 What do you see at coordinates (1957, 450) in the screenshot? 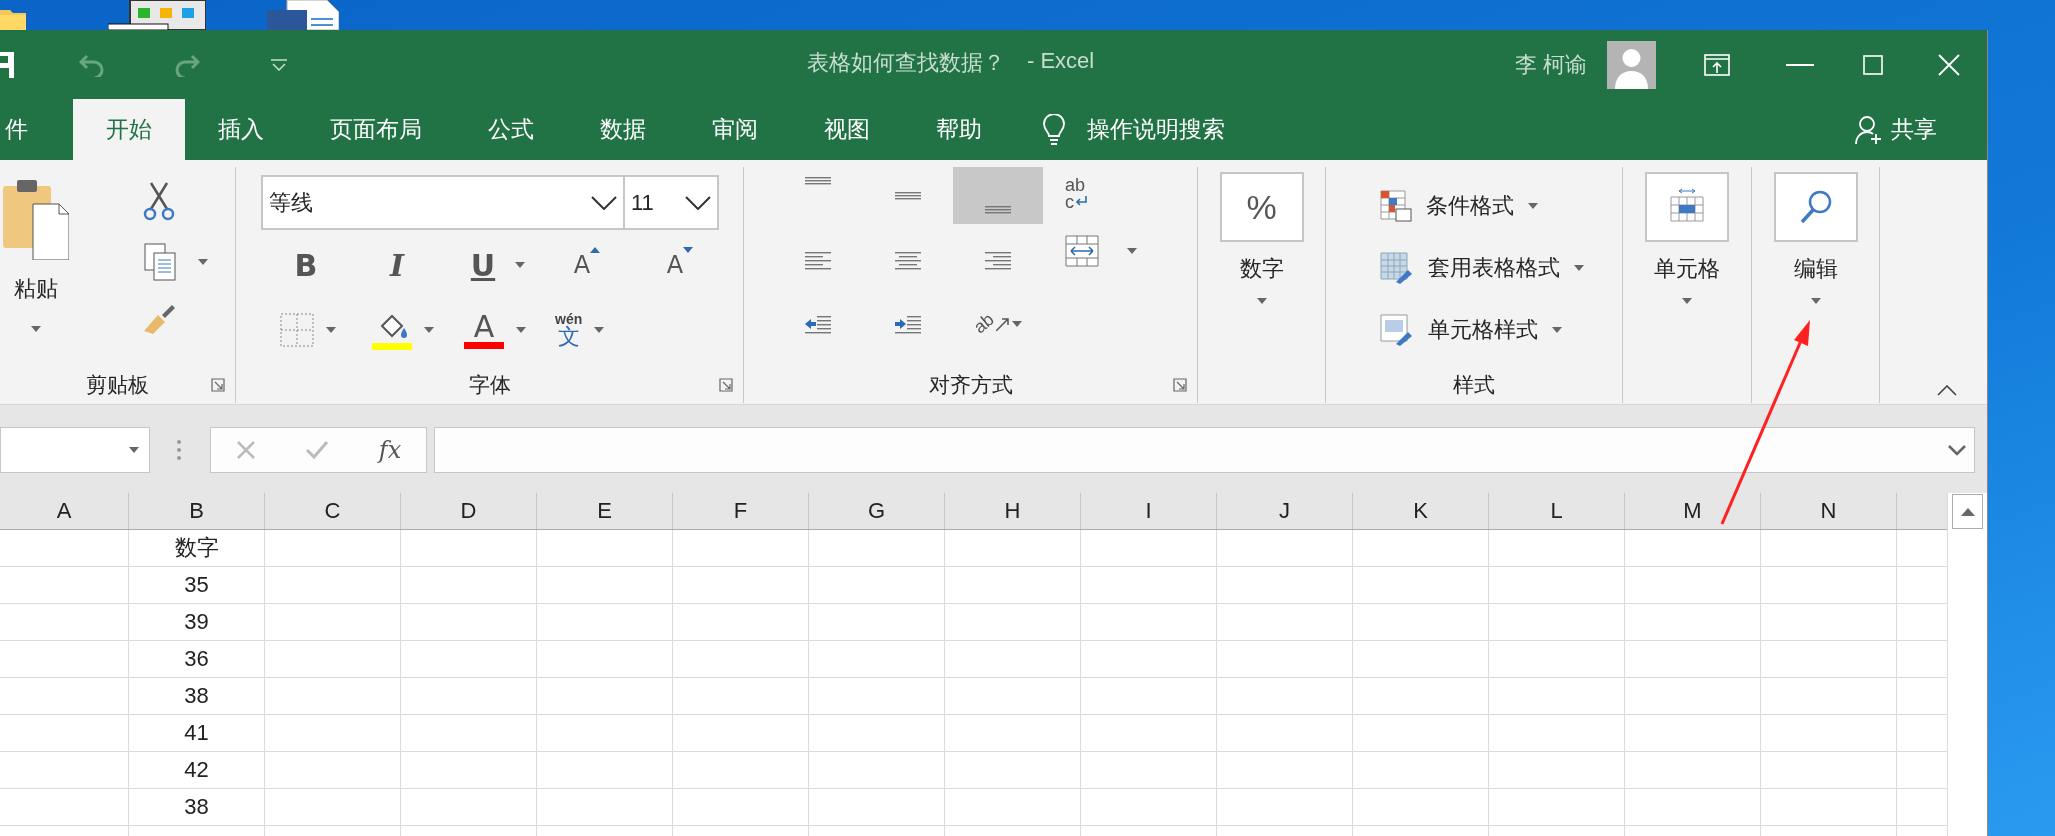
I see `expand-icon` at bounding box center [1957, 450].